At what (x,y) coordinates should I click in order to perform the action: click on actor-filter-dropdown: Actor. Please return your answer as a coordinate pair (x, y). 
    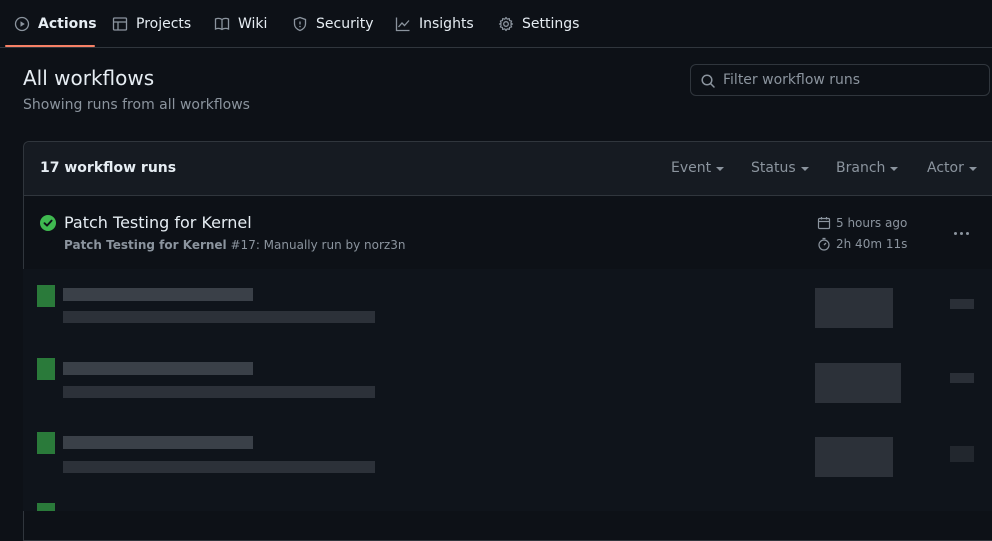
    Looking at the image, I should click on (952, 168).